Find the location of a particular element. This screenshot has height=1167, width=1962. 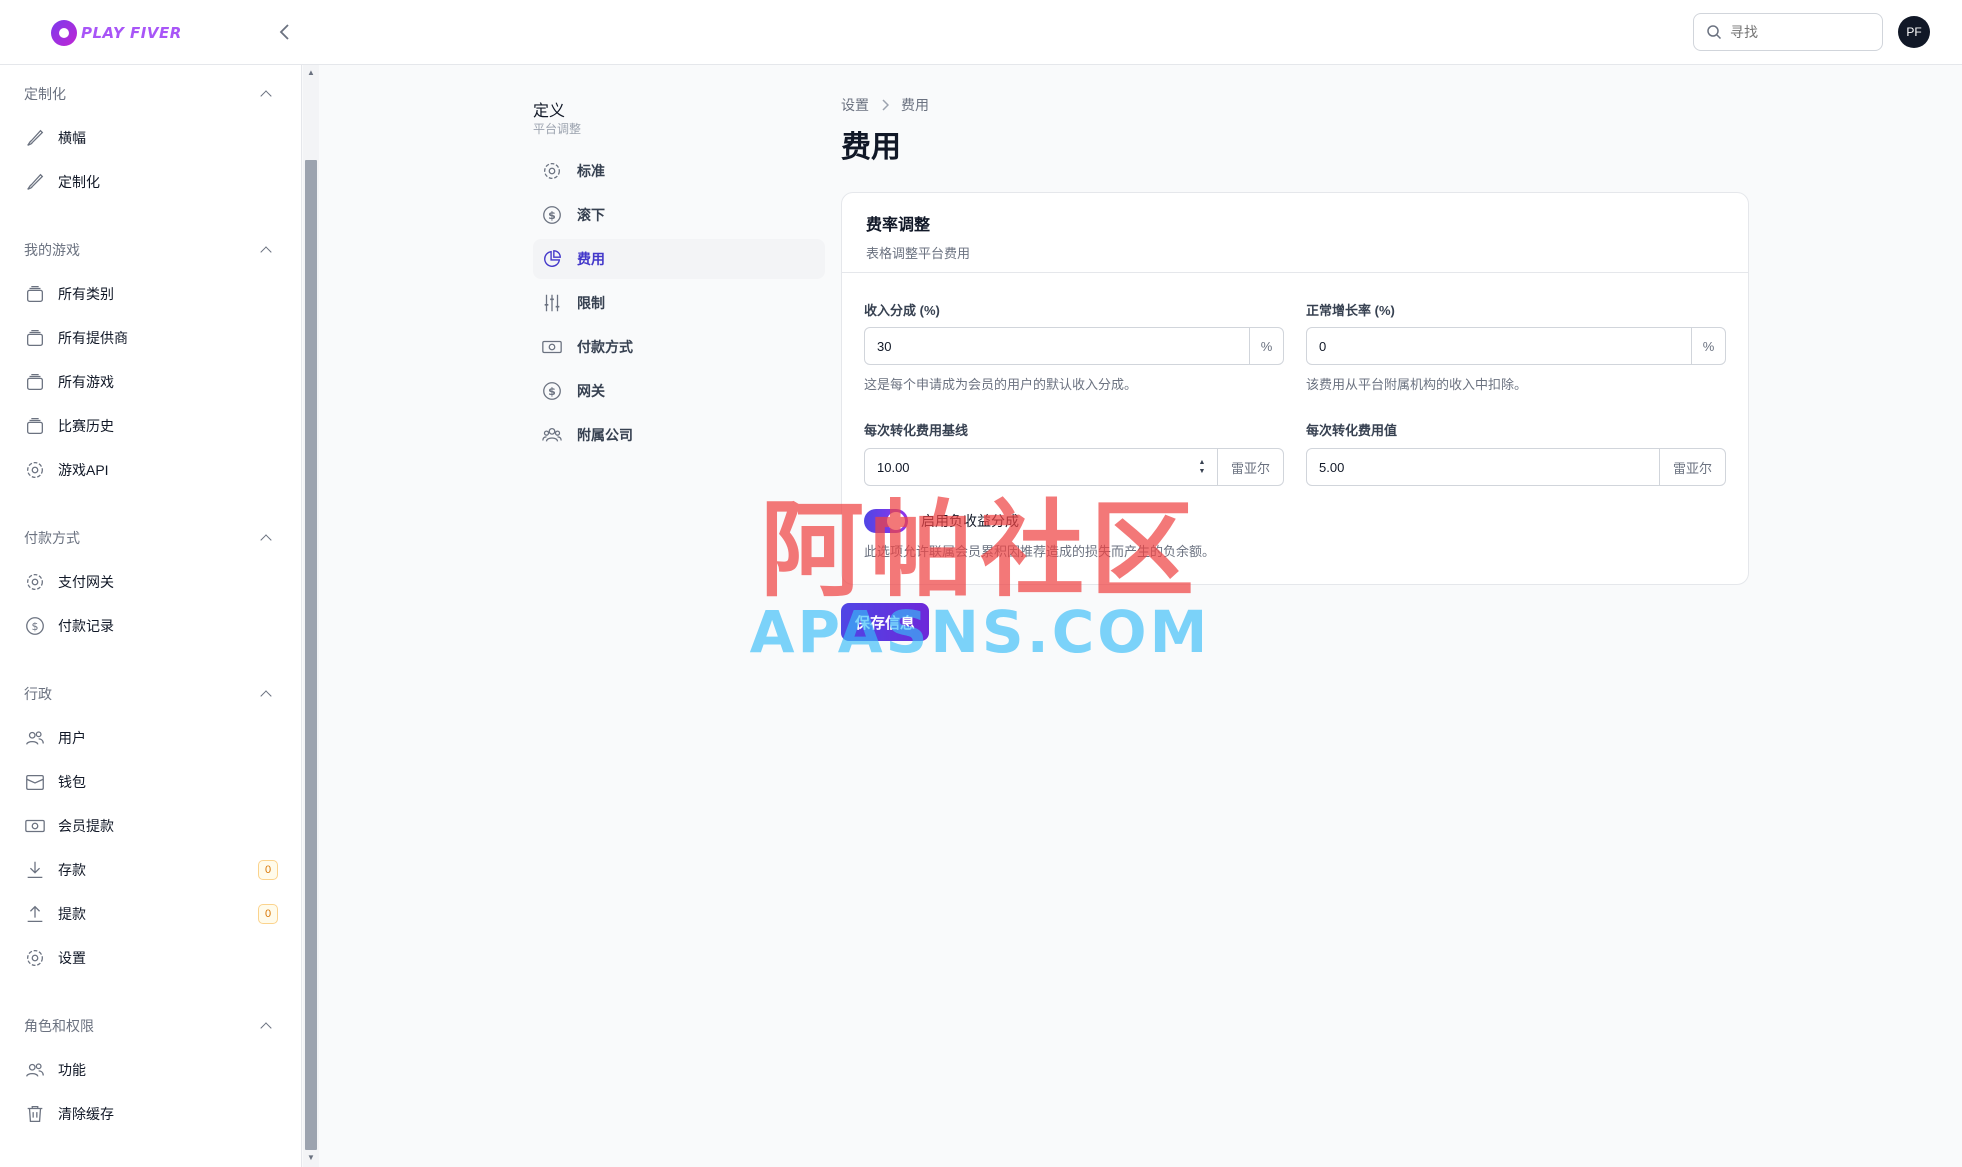

chevron-left-icon is located at coordinates (284, 32).